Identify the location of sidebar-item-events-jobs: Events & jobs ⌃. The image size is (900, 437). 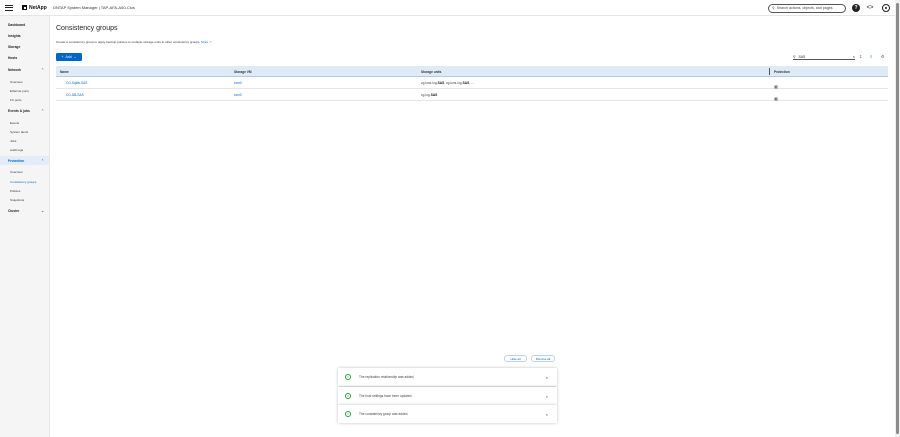
(24, 111).